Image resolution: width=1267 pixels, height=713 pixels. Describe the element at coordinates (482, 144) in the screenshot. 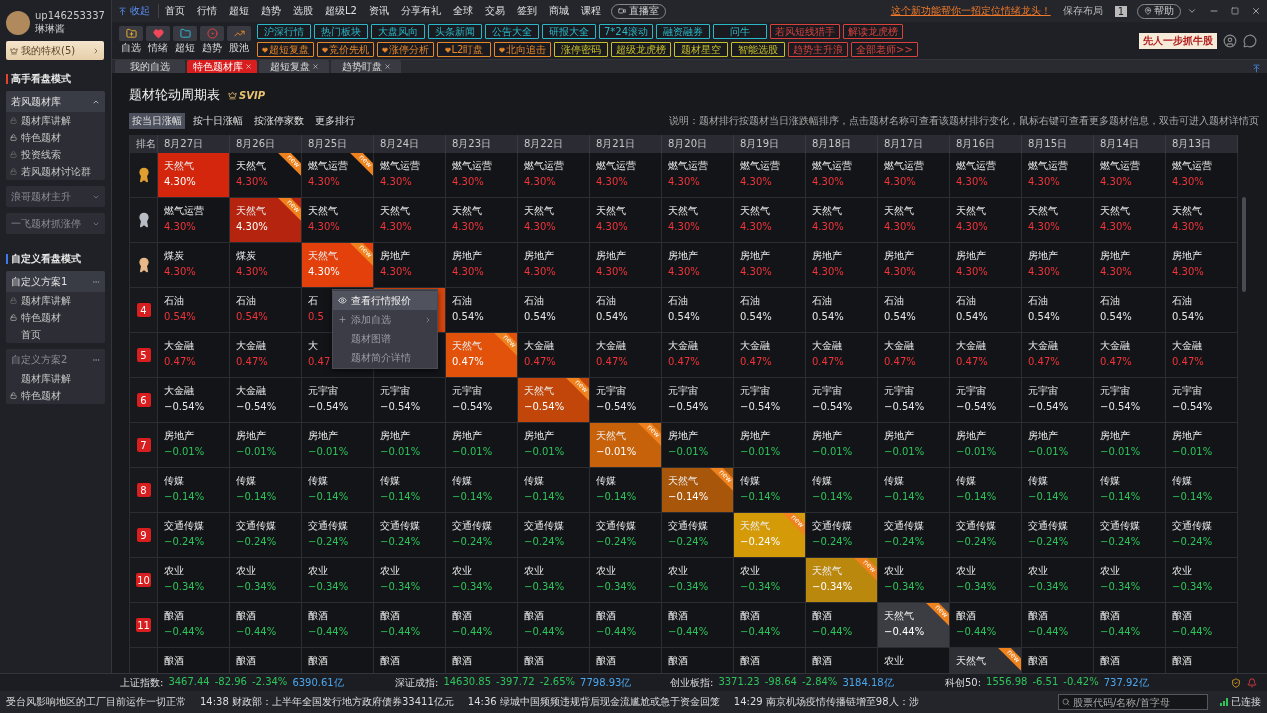

I see `column-header: 8月23日` at that location.